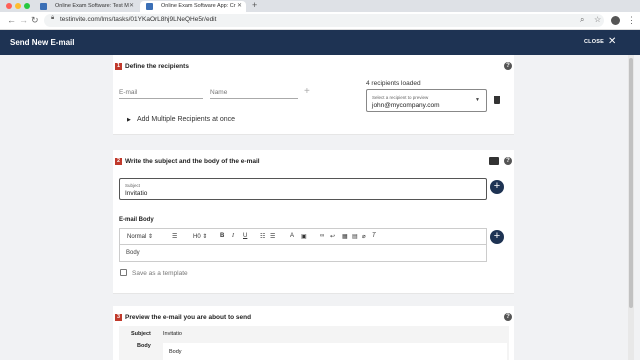  What do you see at coordinates (374, 236) in the screenshot?
I see `clear-format-icon: T` at bounding box center [374, 236].